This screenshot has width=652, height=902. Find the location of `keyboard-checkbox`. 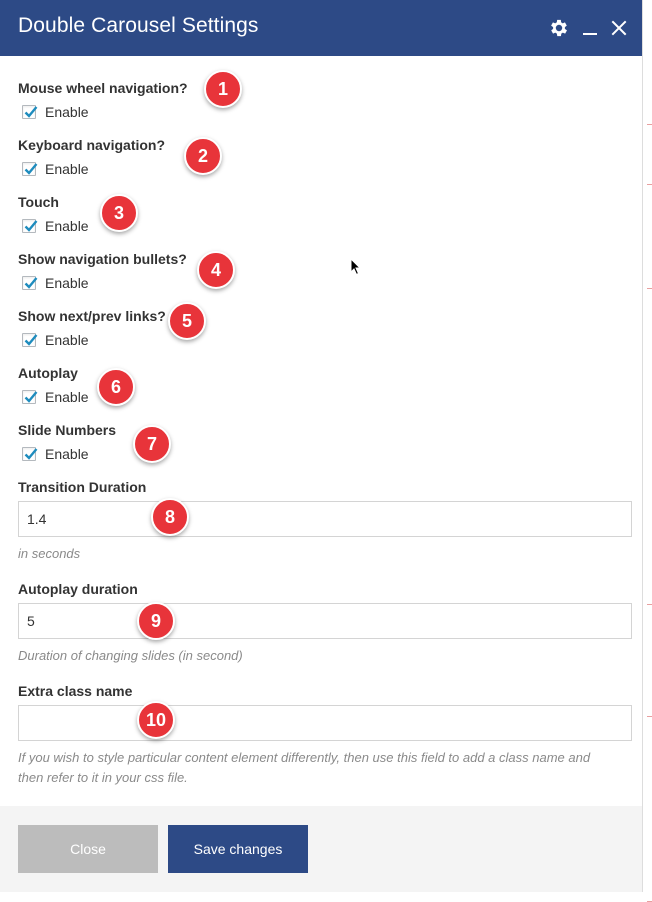

keyboard-checkbox is located at coordinates (30, 169).